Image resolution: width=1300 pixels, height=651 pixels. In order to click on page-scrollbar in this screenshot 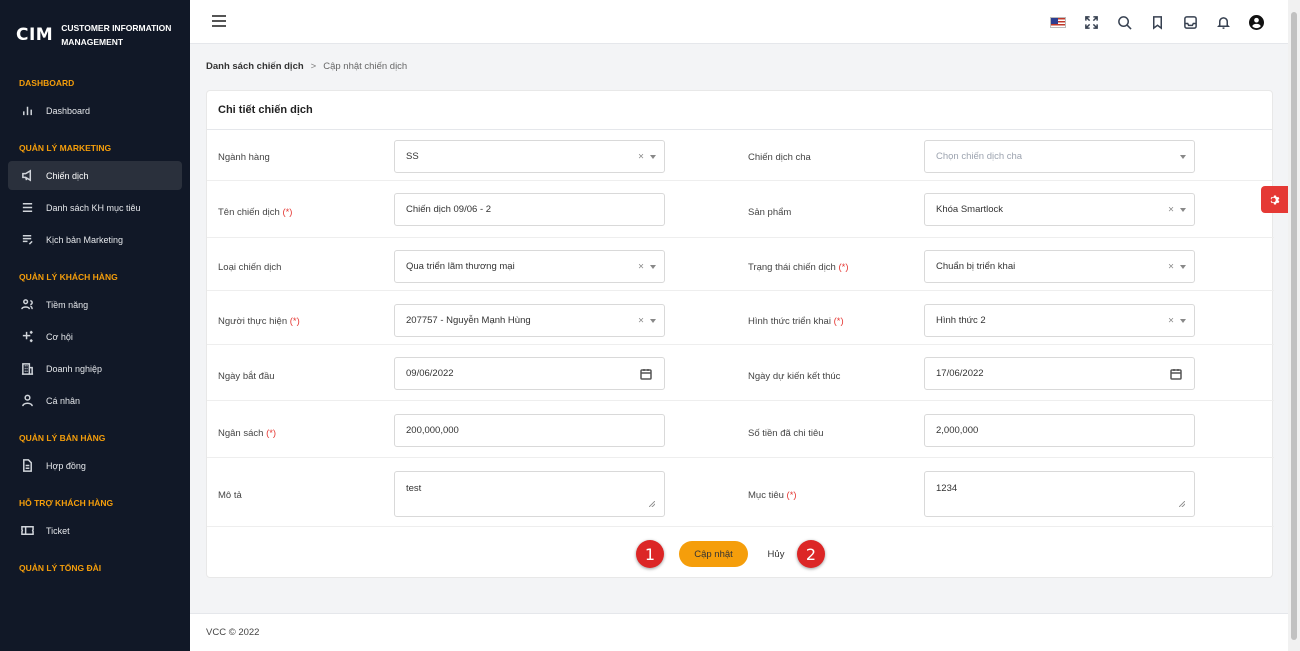, I will do `click(1294, 325)`.